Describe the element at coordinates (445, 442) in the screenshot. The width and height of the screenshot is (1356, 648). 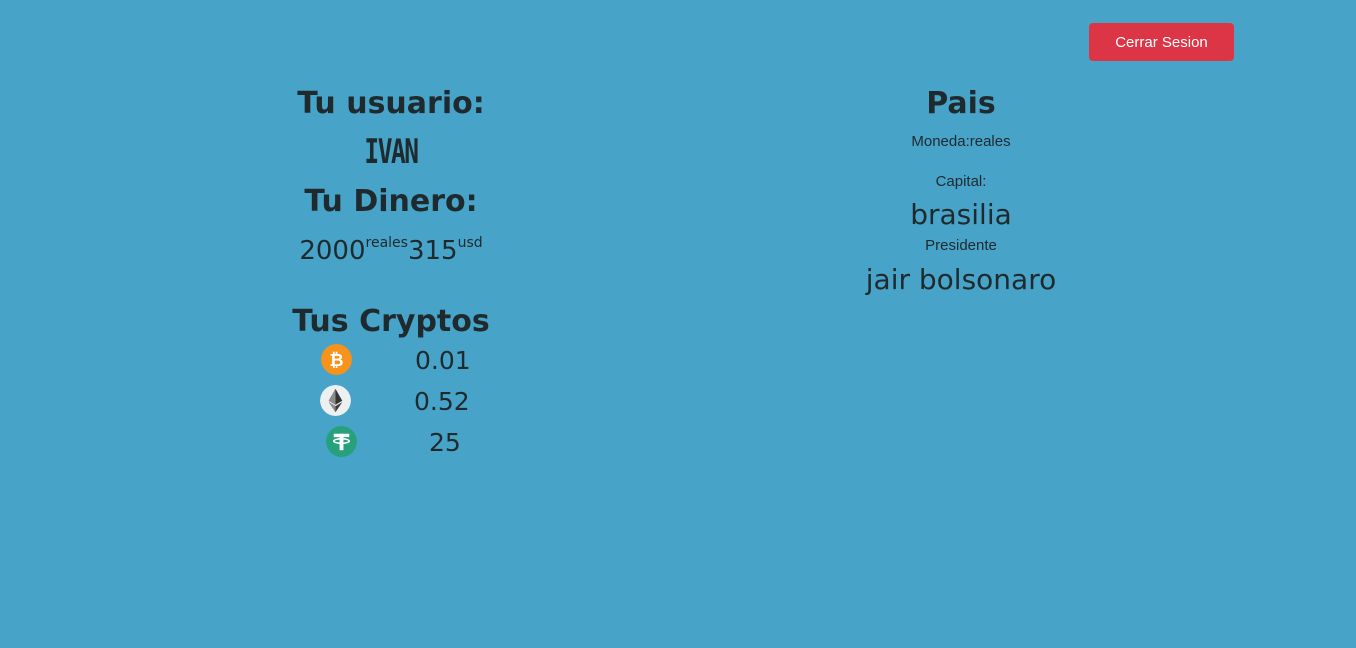
I see `crypto-amount-tether: 25` at that location.